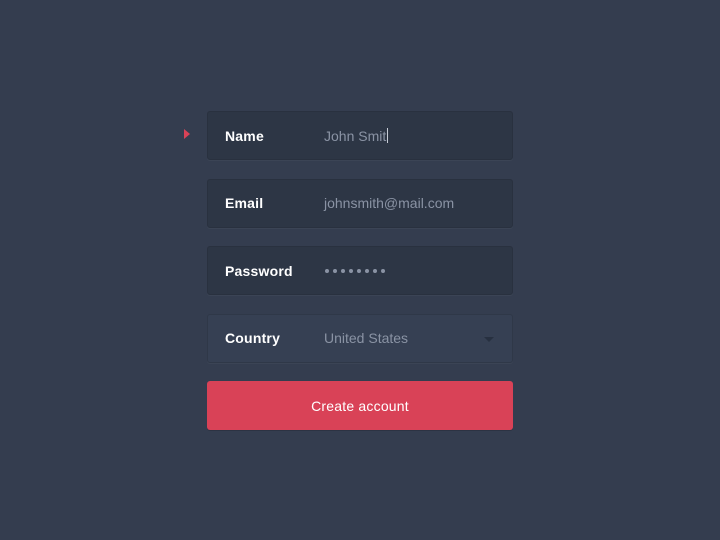 This screenshot has width=720, height=540. I want to click on name-input-value: John Smit, so click(355, 135).